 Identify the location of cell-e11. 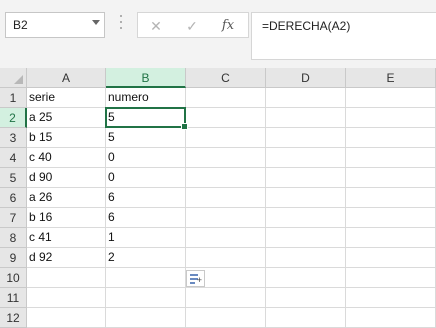
(391, 298).